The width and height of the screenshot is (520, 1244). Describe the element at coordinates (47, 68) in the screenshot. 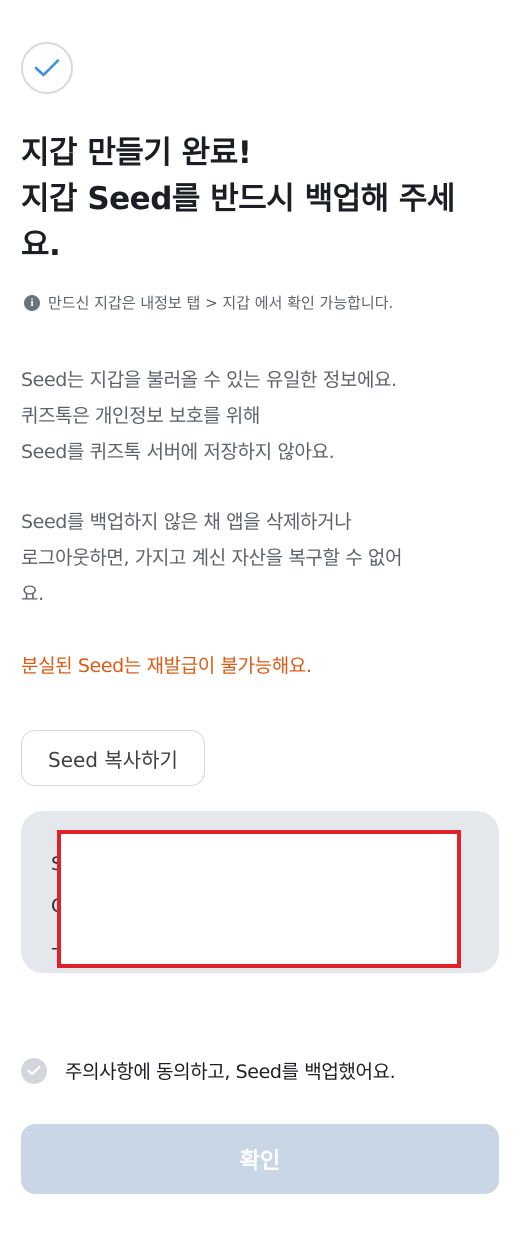

I see `check-icon` at that location.